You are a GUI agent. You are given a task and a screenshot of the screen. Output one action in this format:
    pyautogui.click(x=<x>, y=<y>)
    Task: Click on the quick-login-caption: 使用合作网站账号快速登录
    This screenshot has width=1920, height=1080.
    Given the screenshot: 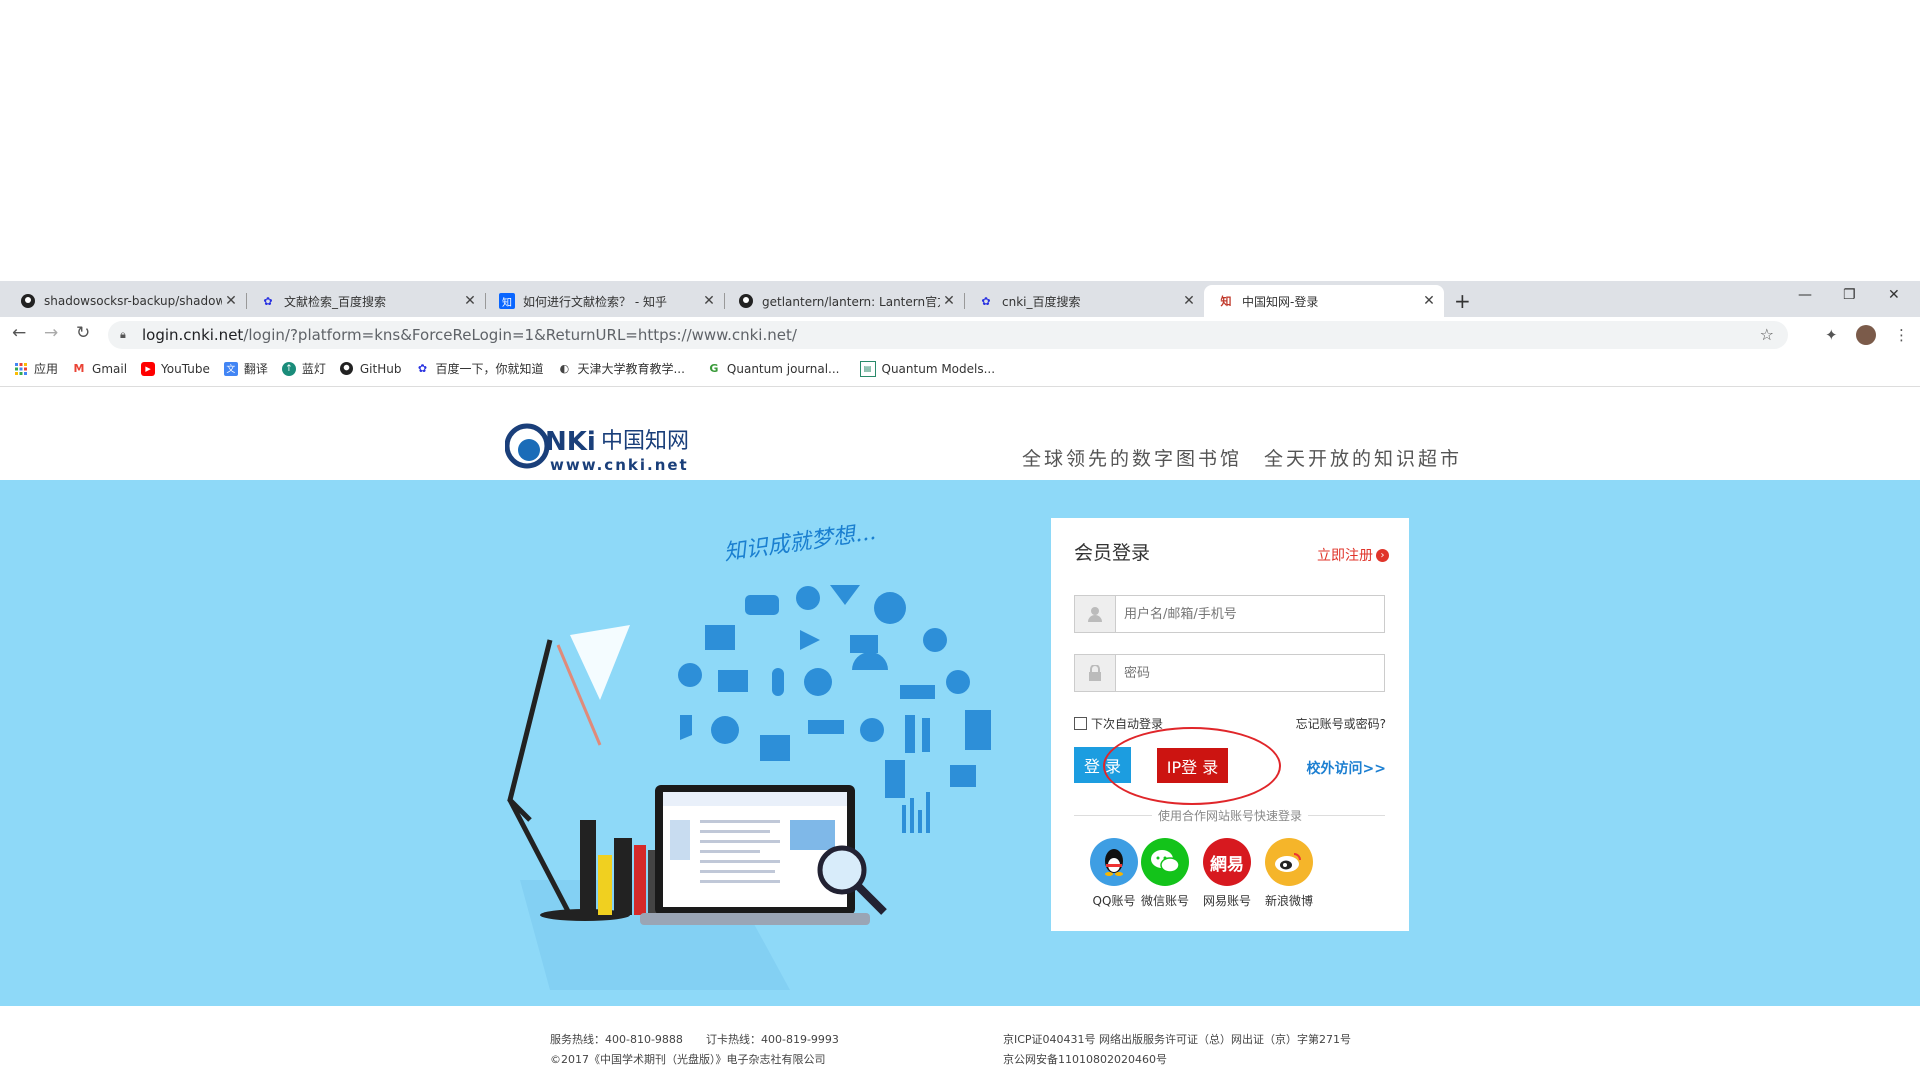 What is the action you would take?
    pyautogui.click(x=1230, y=815)
    